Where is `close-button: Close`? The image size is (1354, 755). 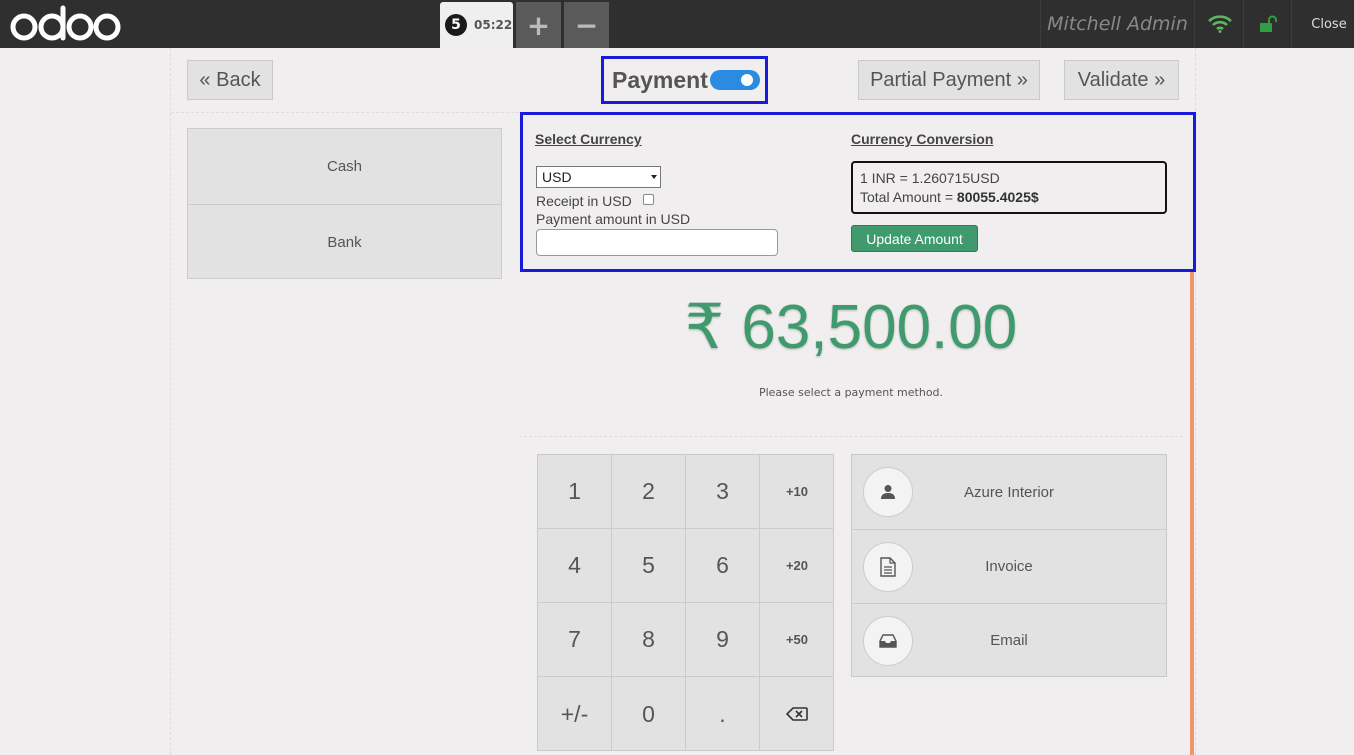 close-button: Close is located at coordinates (1329, 24).